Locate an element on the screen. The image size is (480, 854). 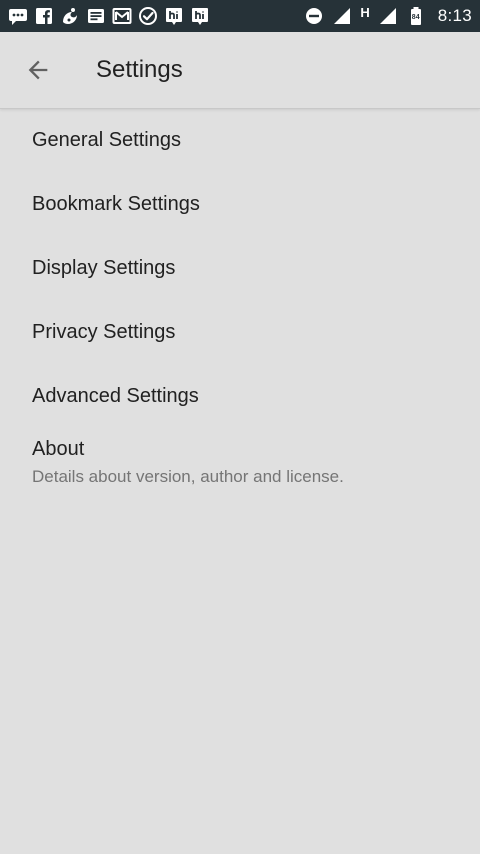
chat-icon is located at coordinates (18, 16).